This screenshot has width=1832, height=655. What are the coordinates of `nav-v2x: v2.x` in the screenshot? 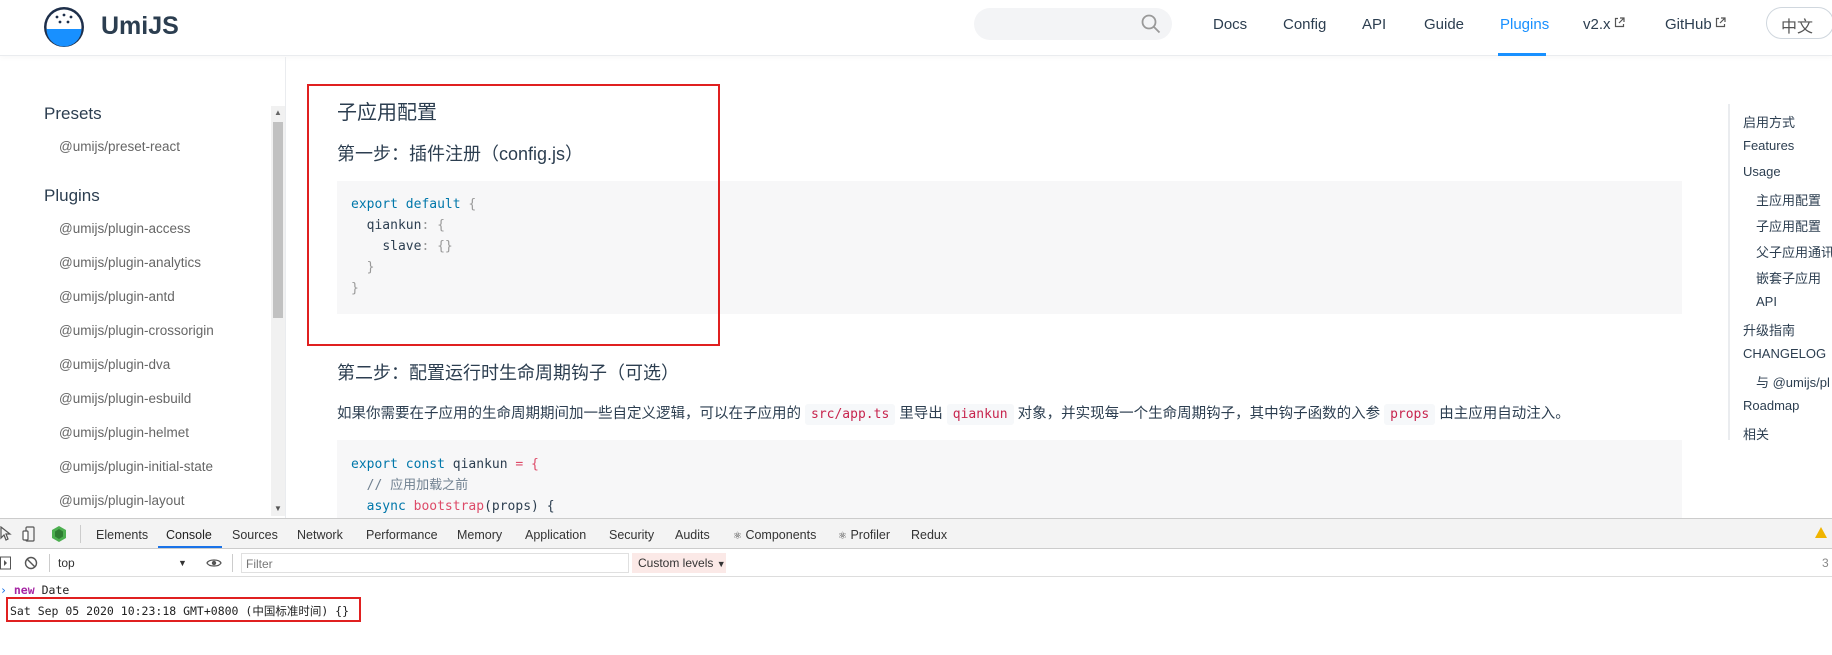 It's located at (1604, 24).